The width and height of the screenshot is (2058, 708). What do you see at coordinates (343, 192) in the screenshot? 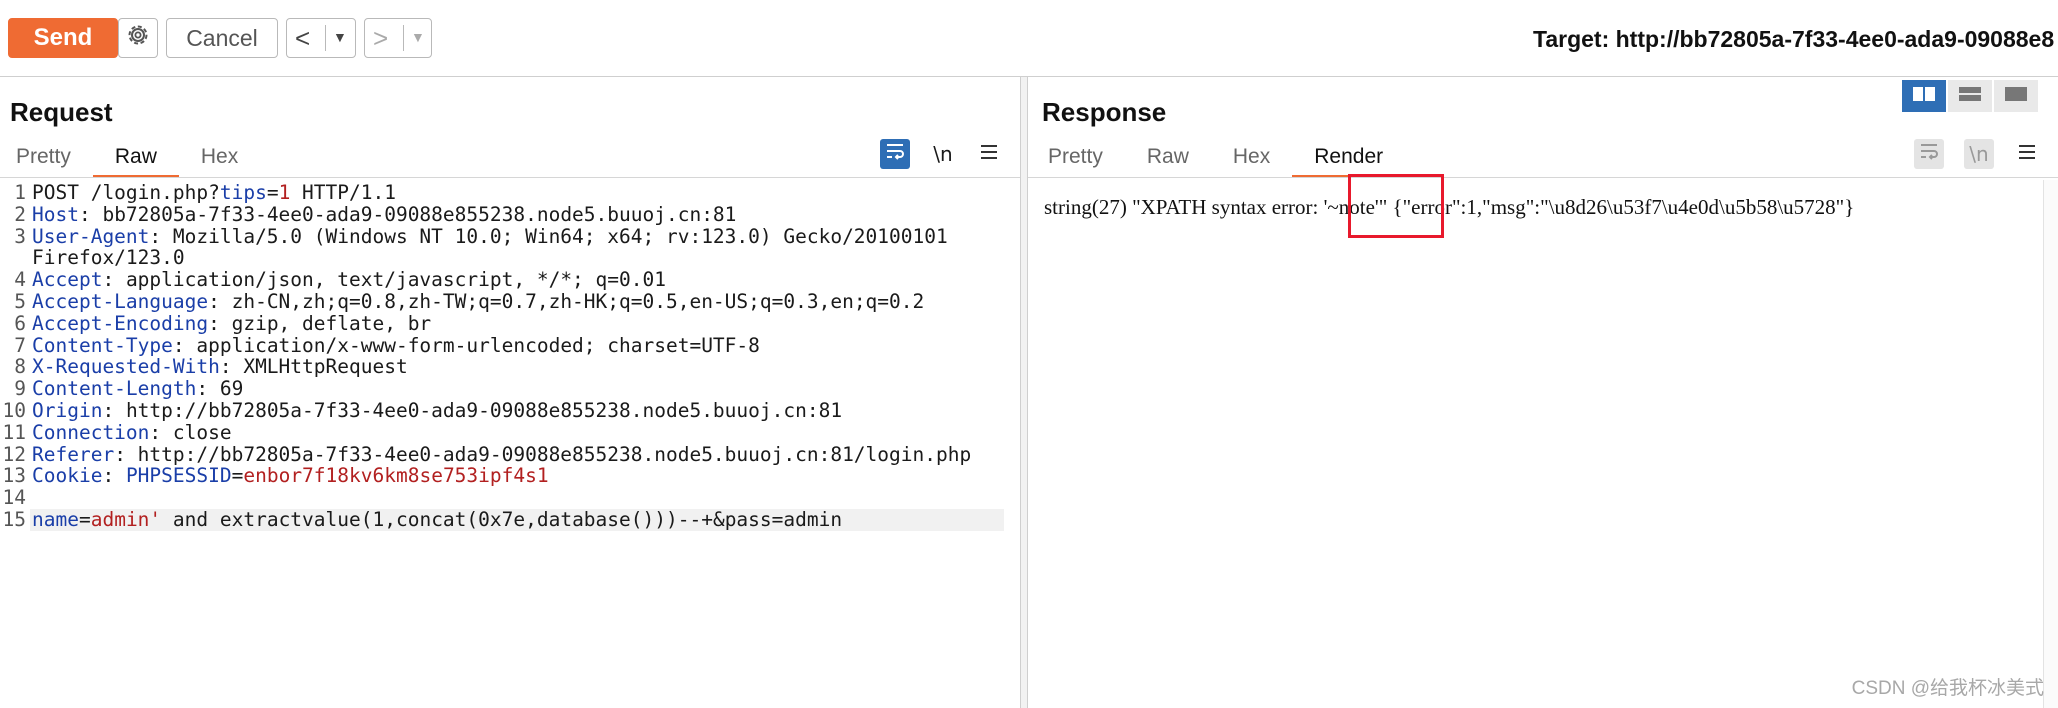
I see `http-version: HTTP/1.1` at bounding box center [343, 192].